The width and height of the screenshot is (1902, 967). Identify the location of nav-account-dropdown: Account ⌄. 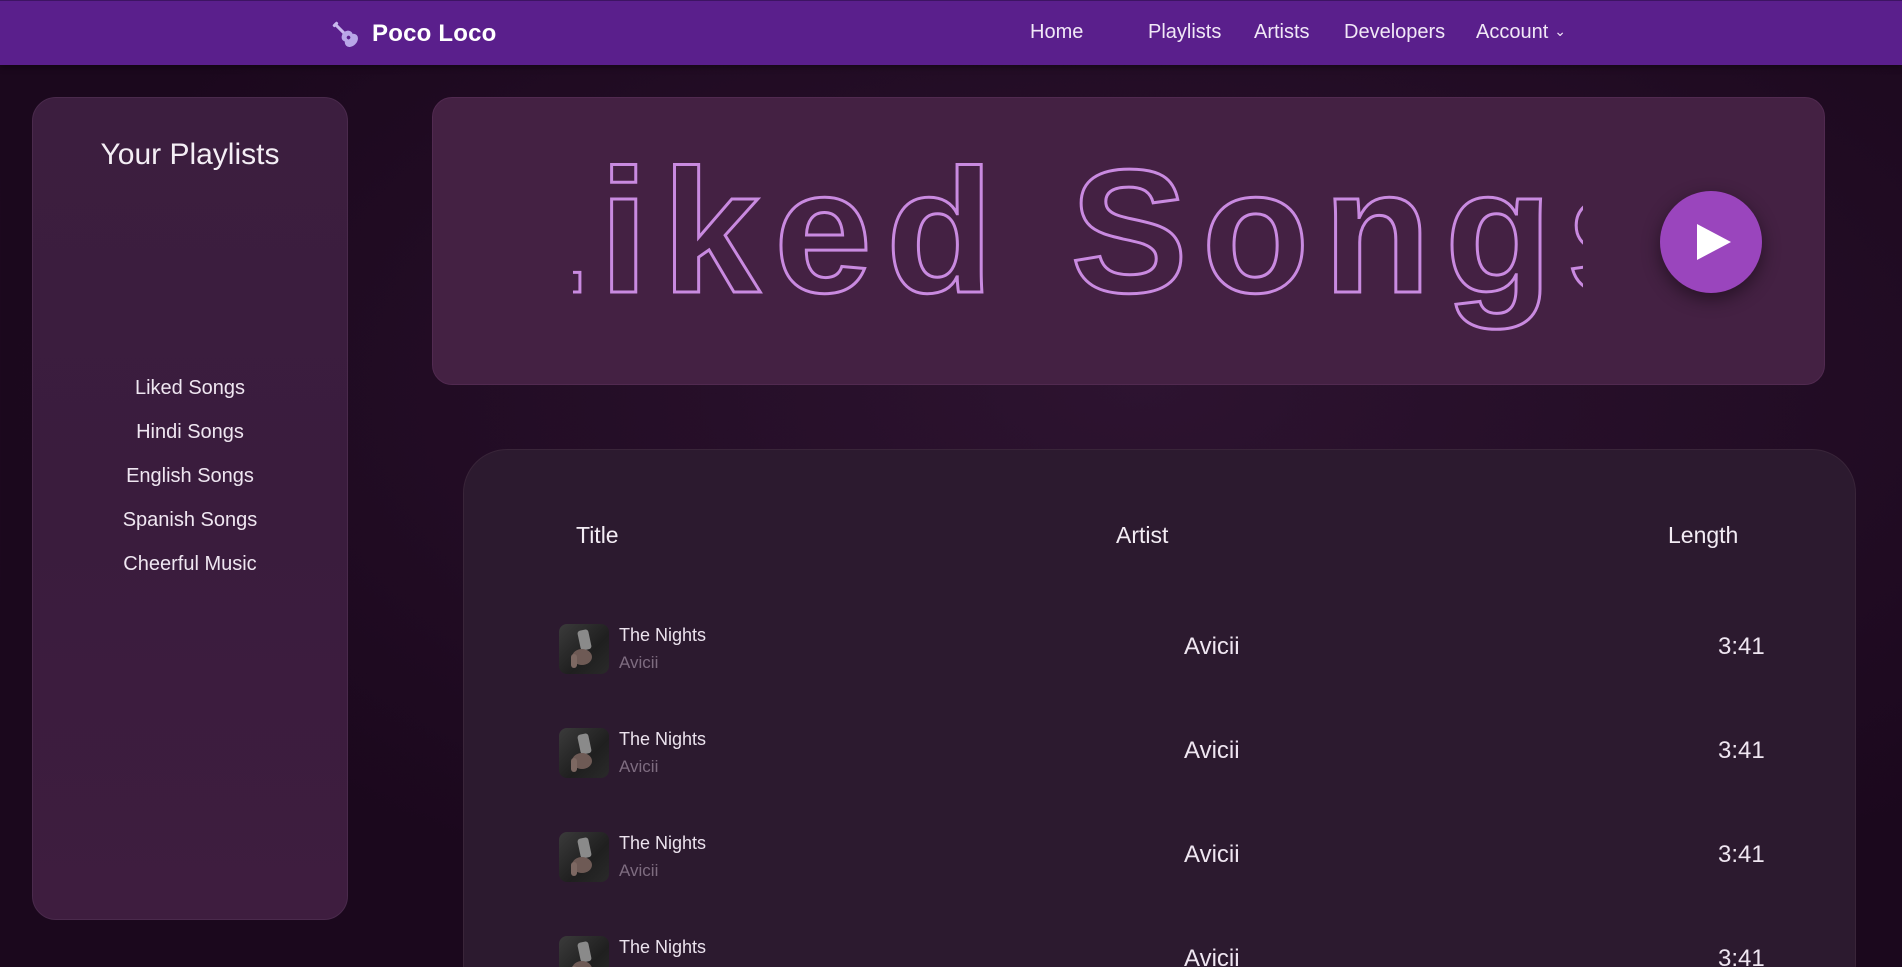
(1521, 32).